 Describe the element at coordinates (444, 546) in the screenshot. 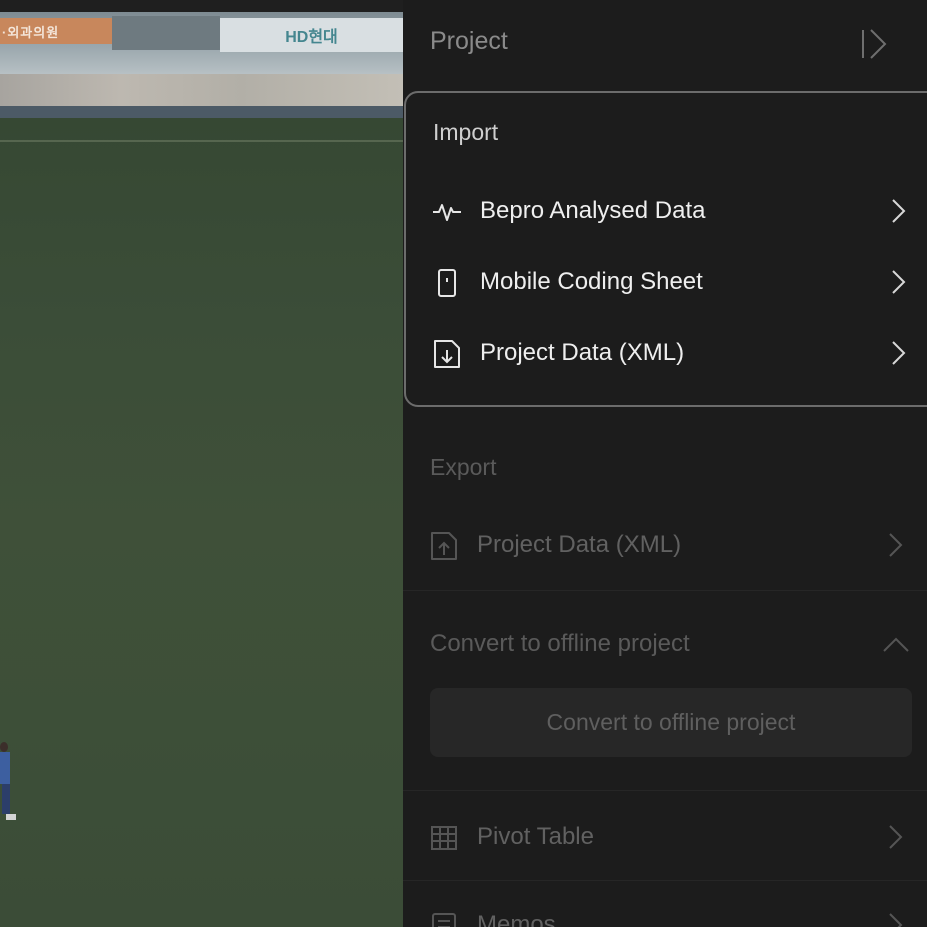

I see `file-upload-icon` at that location.